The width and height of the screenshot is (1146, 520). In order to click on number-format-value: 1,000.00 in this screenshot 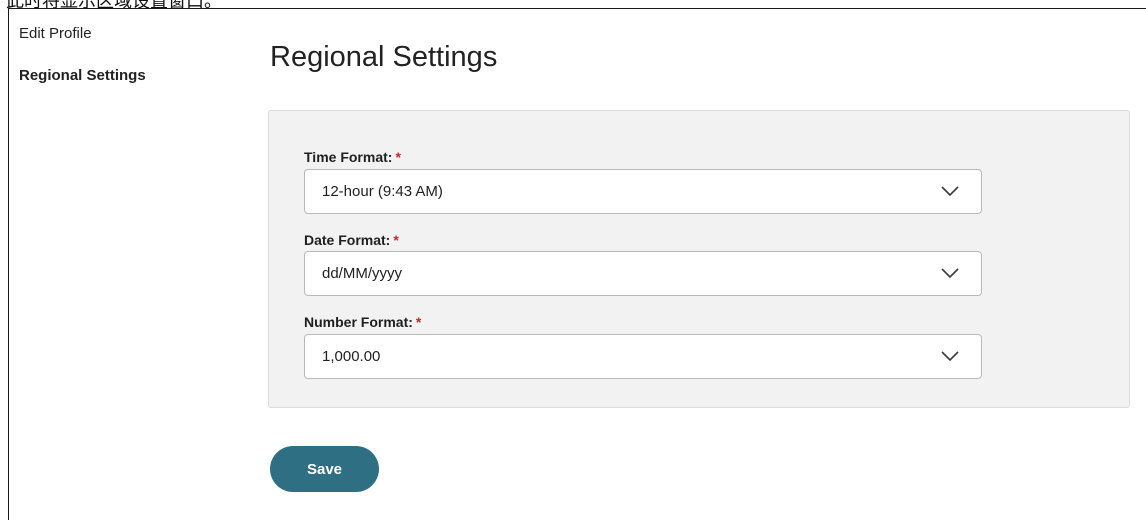, I will do `click(351, 356)`.